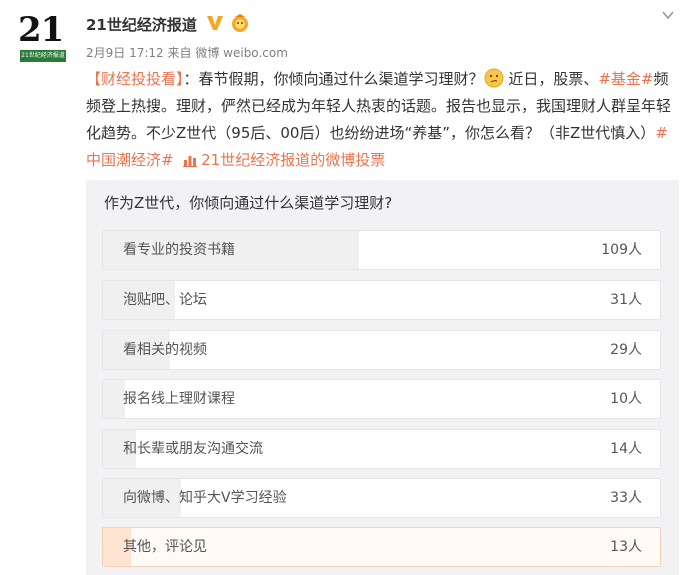 The height and width of the screenshot is (575, 700). I want to click on post-time: 17:12, so click(146, 53).